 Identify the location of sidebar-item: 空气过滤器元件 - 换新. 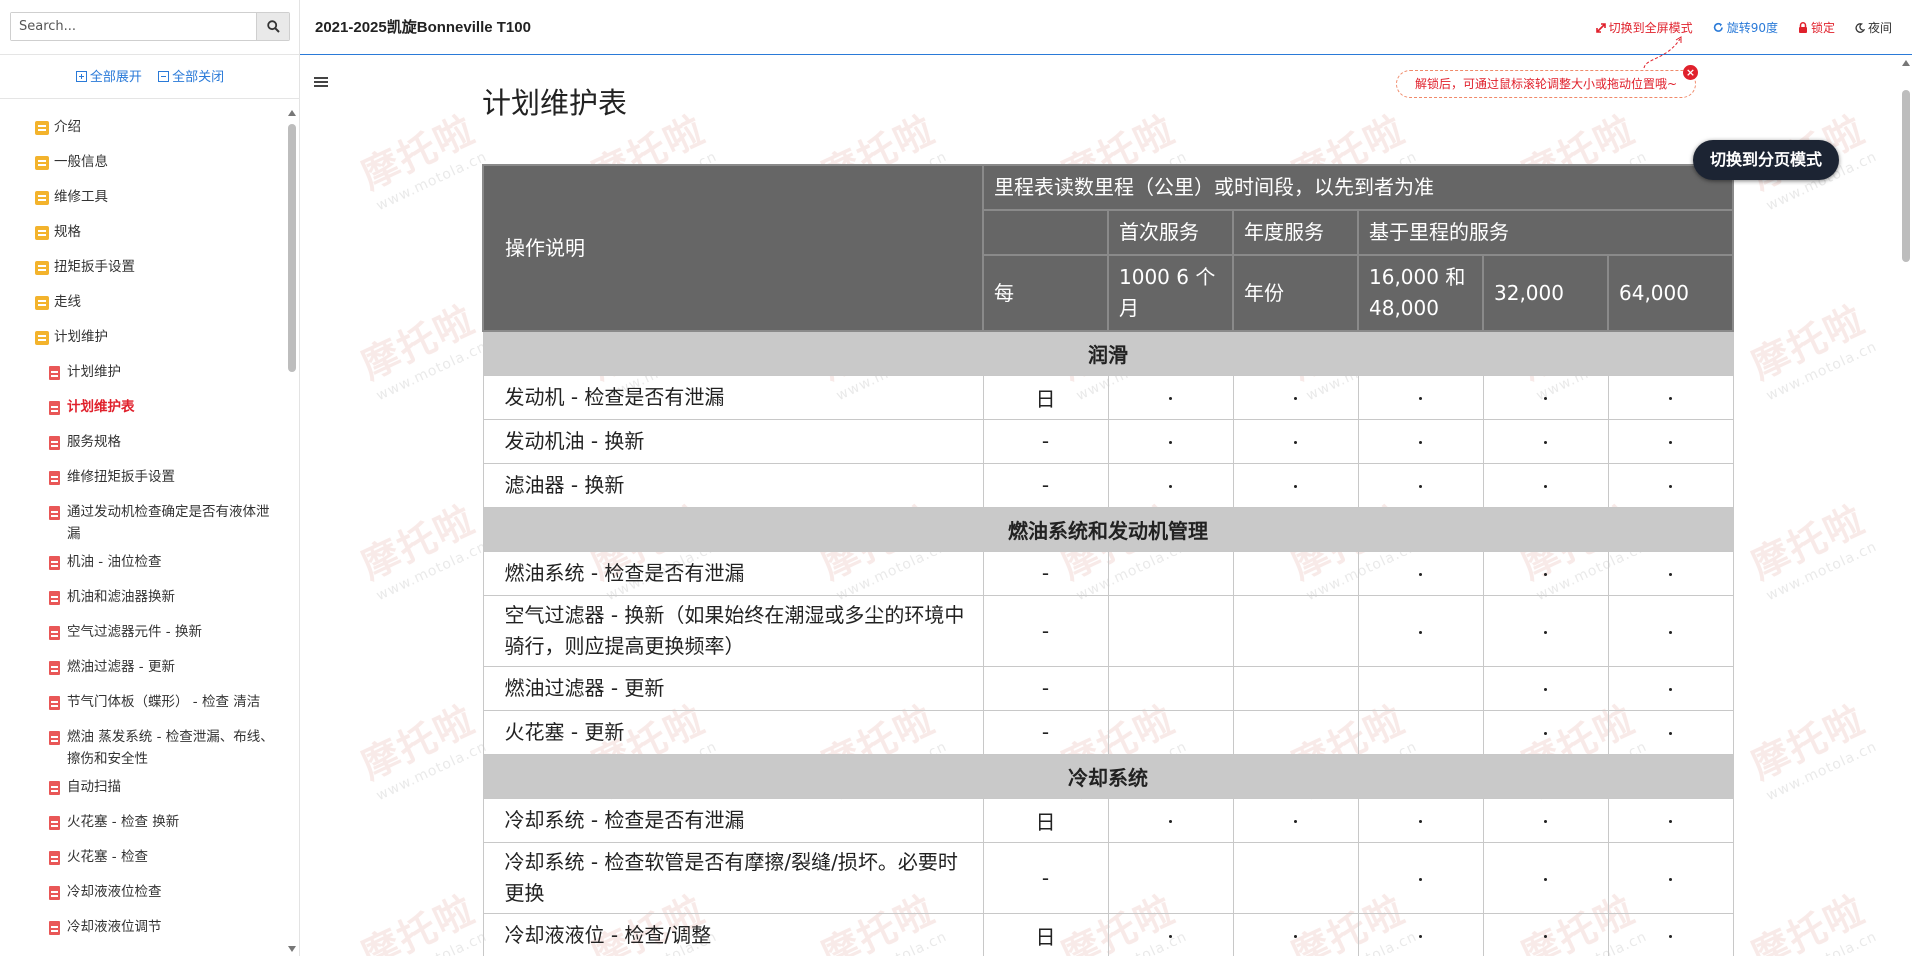
(143, 632).